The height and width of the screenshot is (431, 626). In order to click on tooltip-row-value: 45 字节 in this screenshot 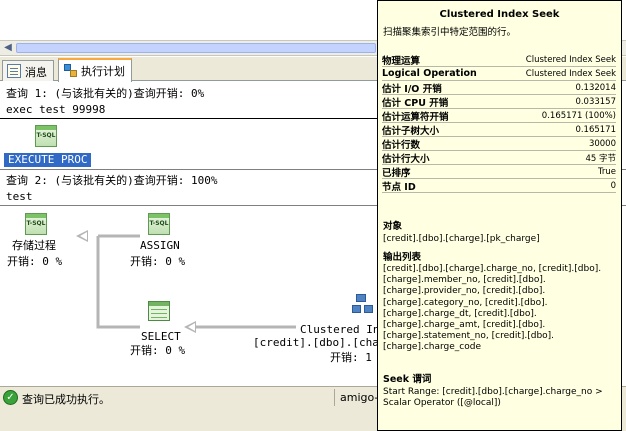, I will do `click(600, 158)`.